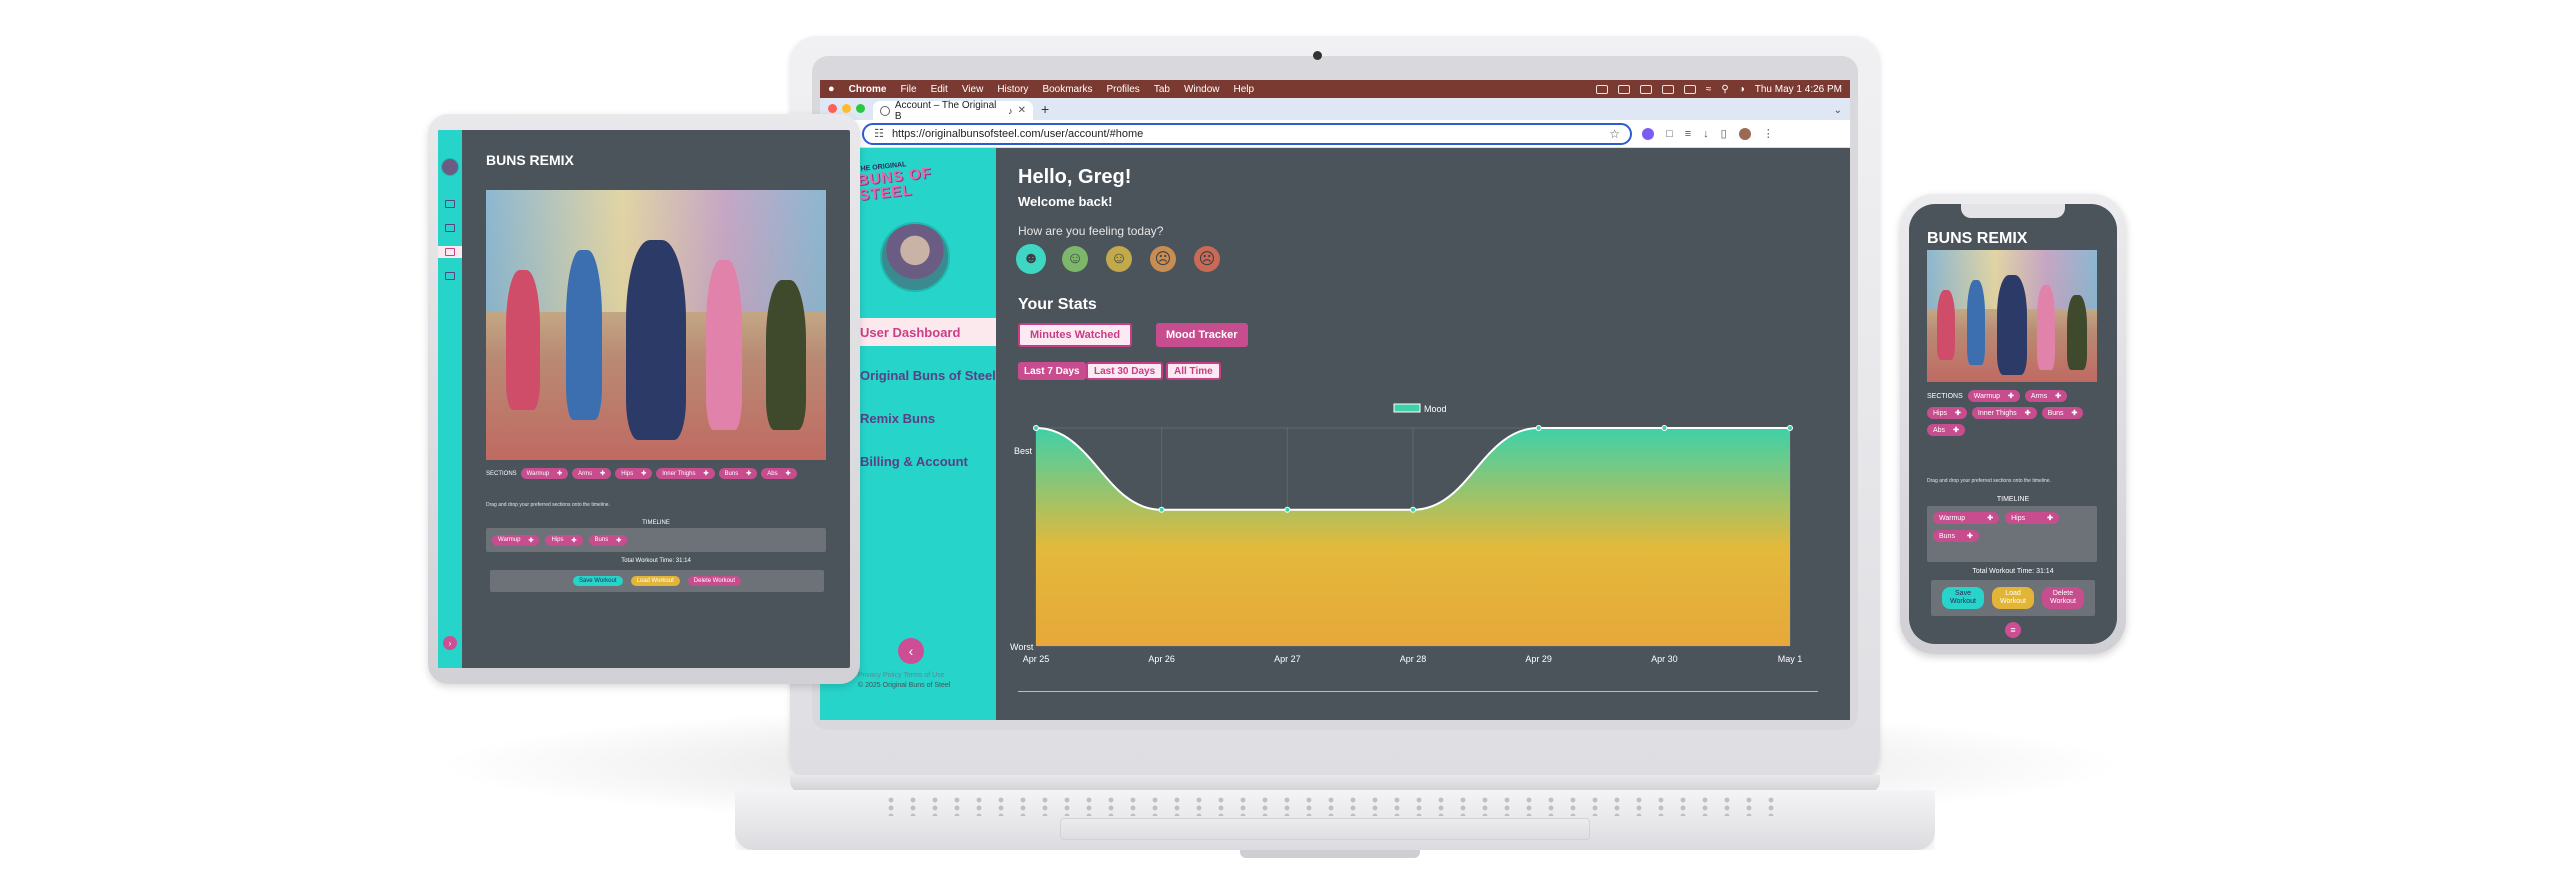 Image resolution: width=2560 pixels, height=883 pixels. Describe the element at coordinates (973, 89) in the screenshot. I see `menubar-view: View` at that location.